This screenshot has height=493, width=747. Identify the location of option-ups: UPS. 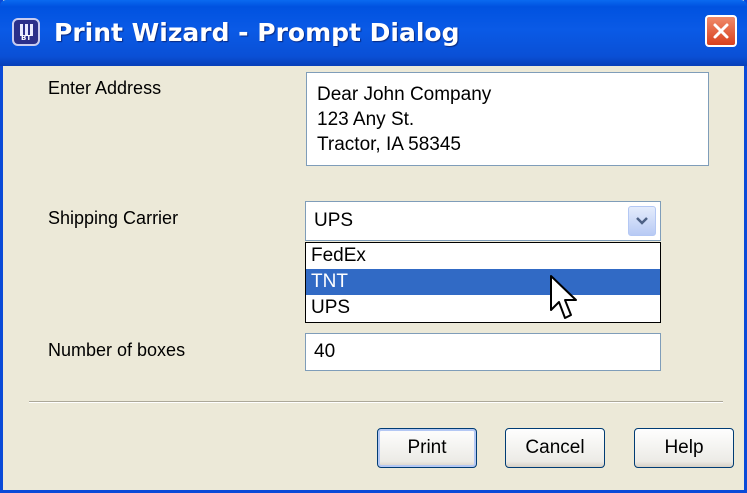
(483, 308).